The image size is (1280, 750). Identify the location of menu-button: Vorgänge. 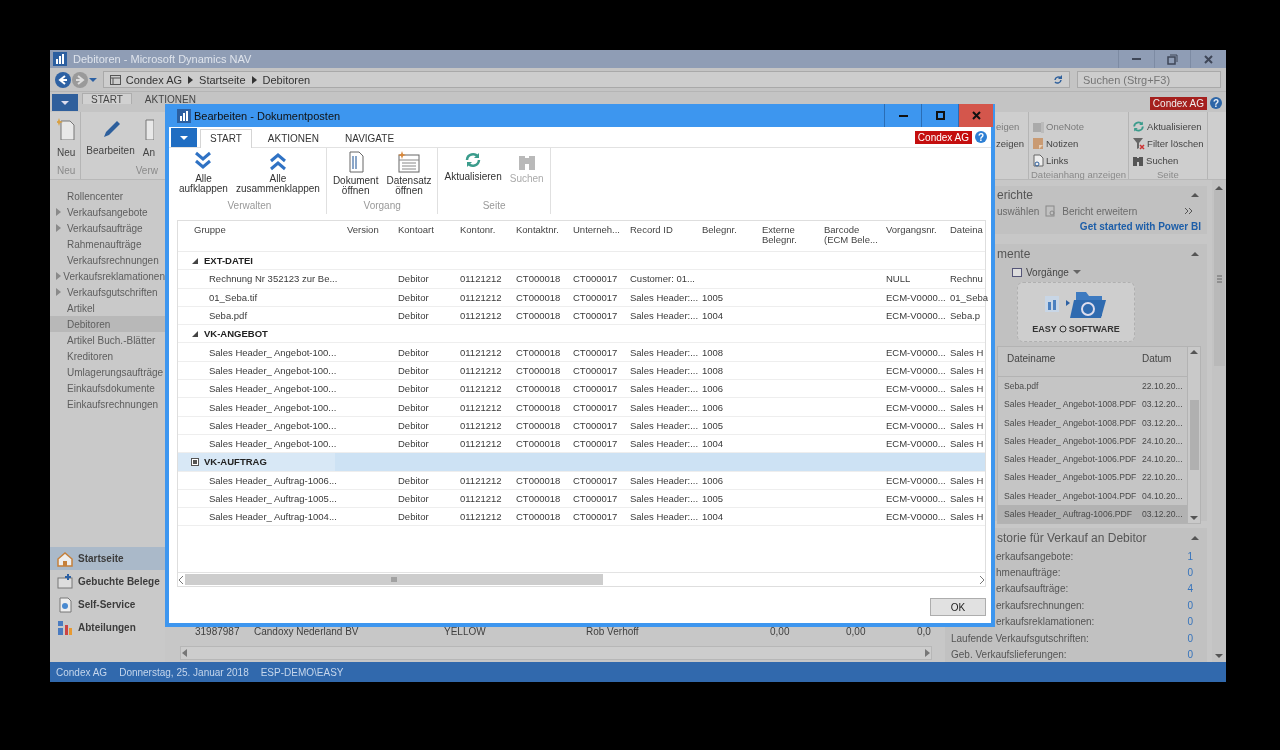
(1047, 272).